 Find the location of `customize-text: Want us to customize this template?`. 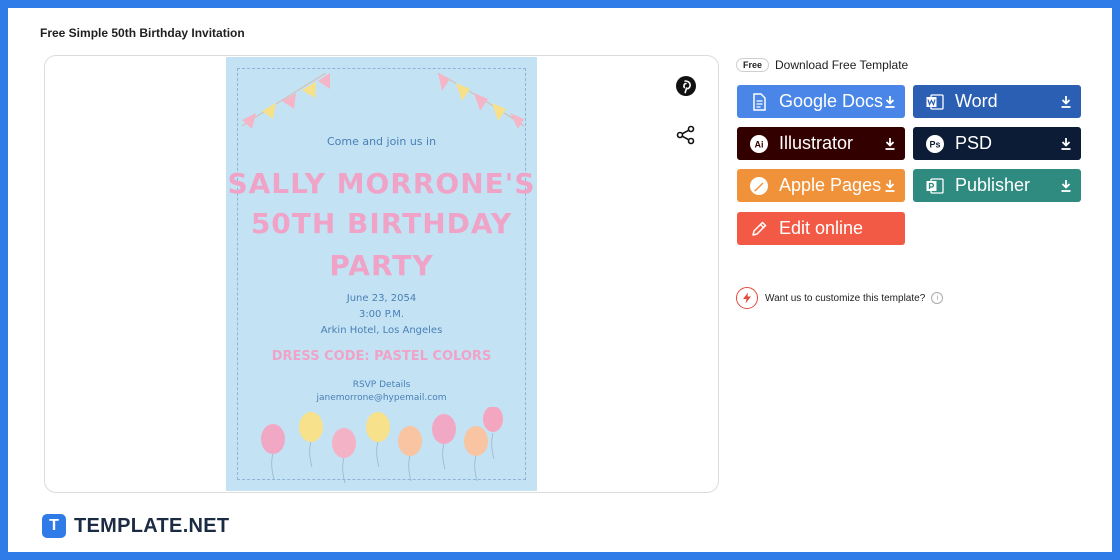

customize-text: Want us to customize this template? is located at coordinates (845, 298).